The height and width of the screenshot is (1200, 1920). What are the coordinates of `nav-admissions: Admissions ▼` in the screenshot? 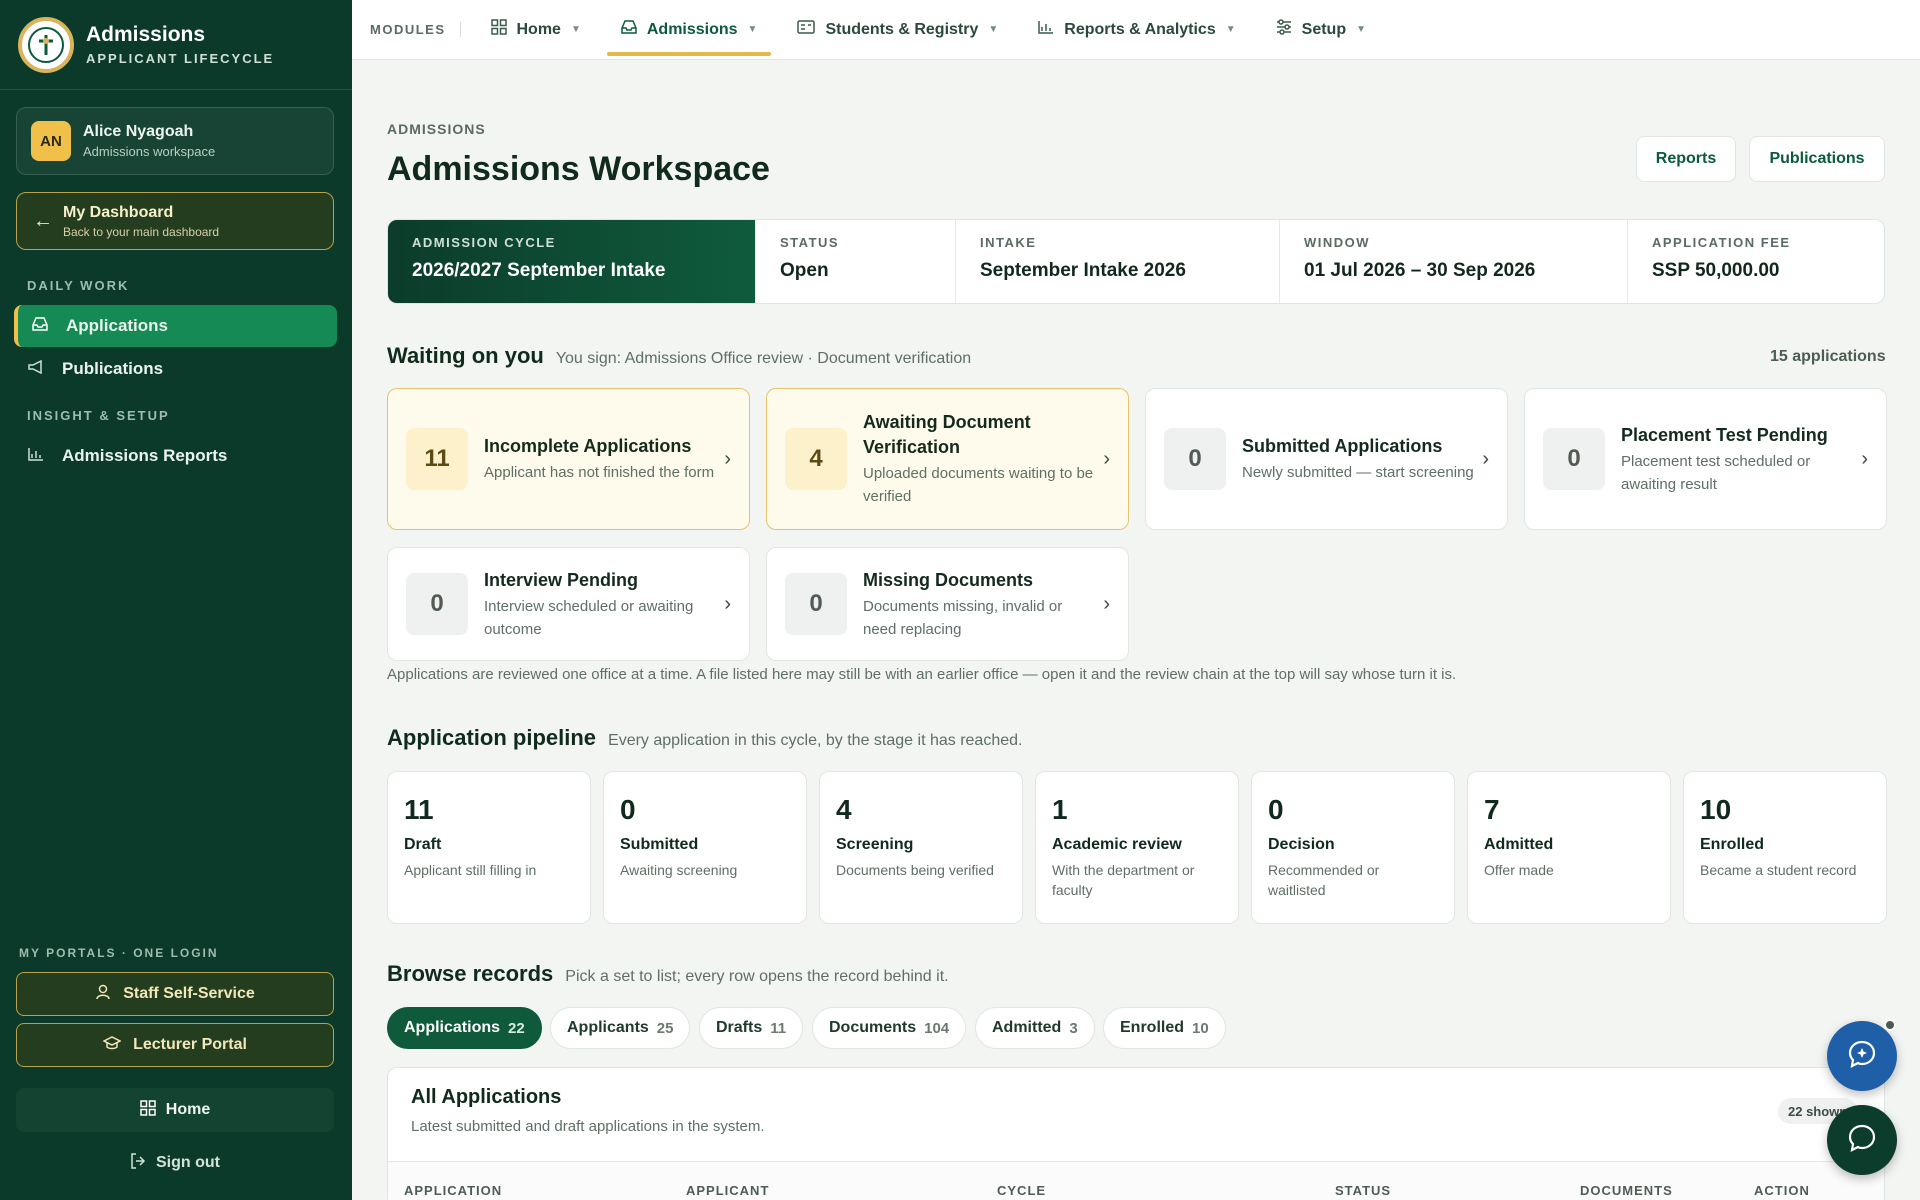 It's located at (689, 32).